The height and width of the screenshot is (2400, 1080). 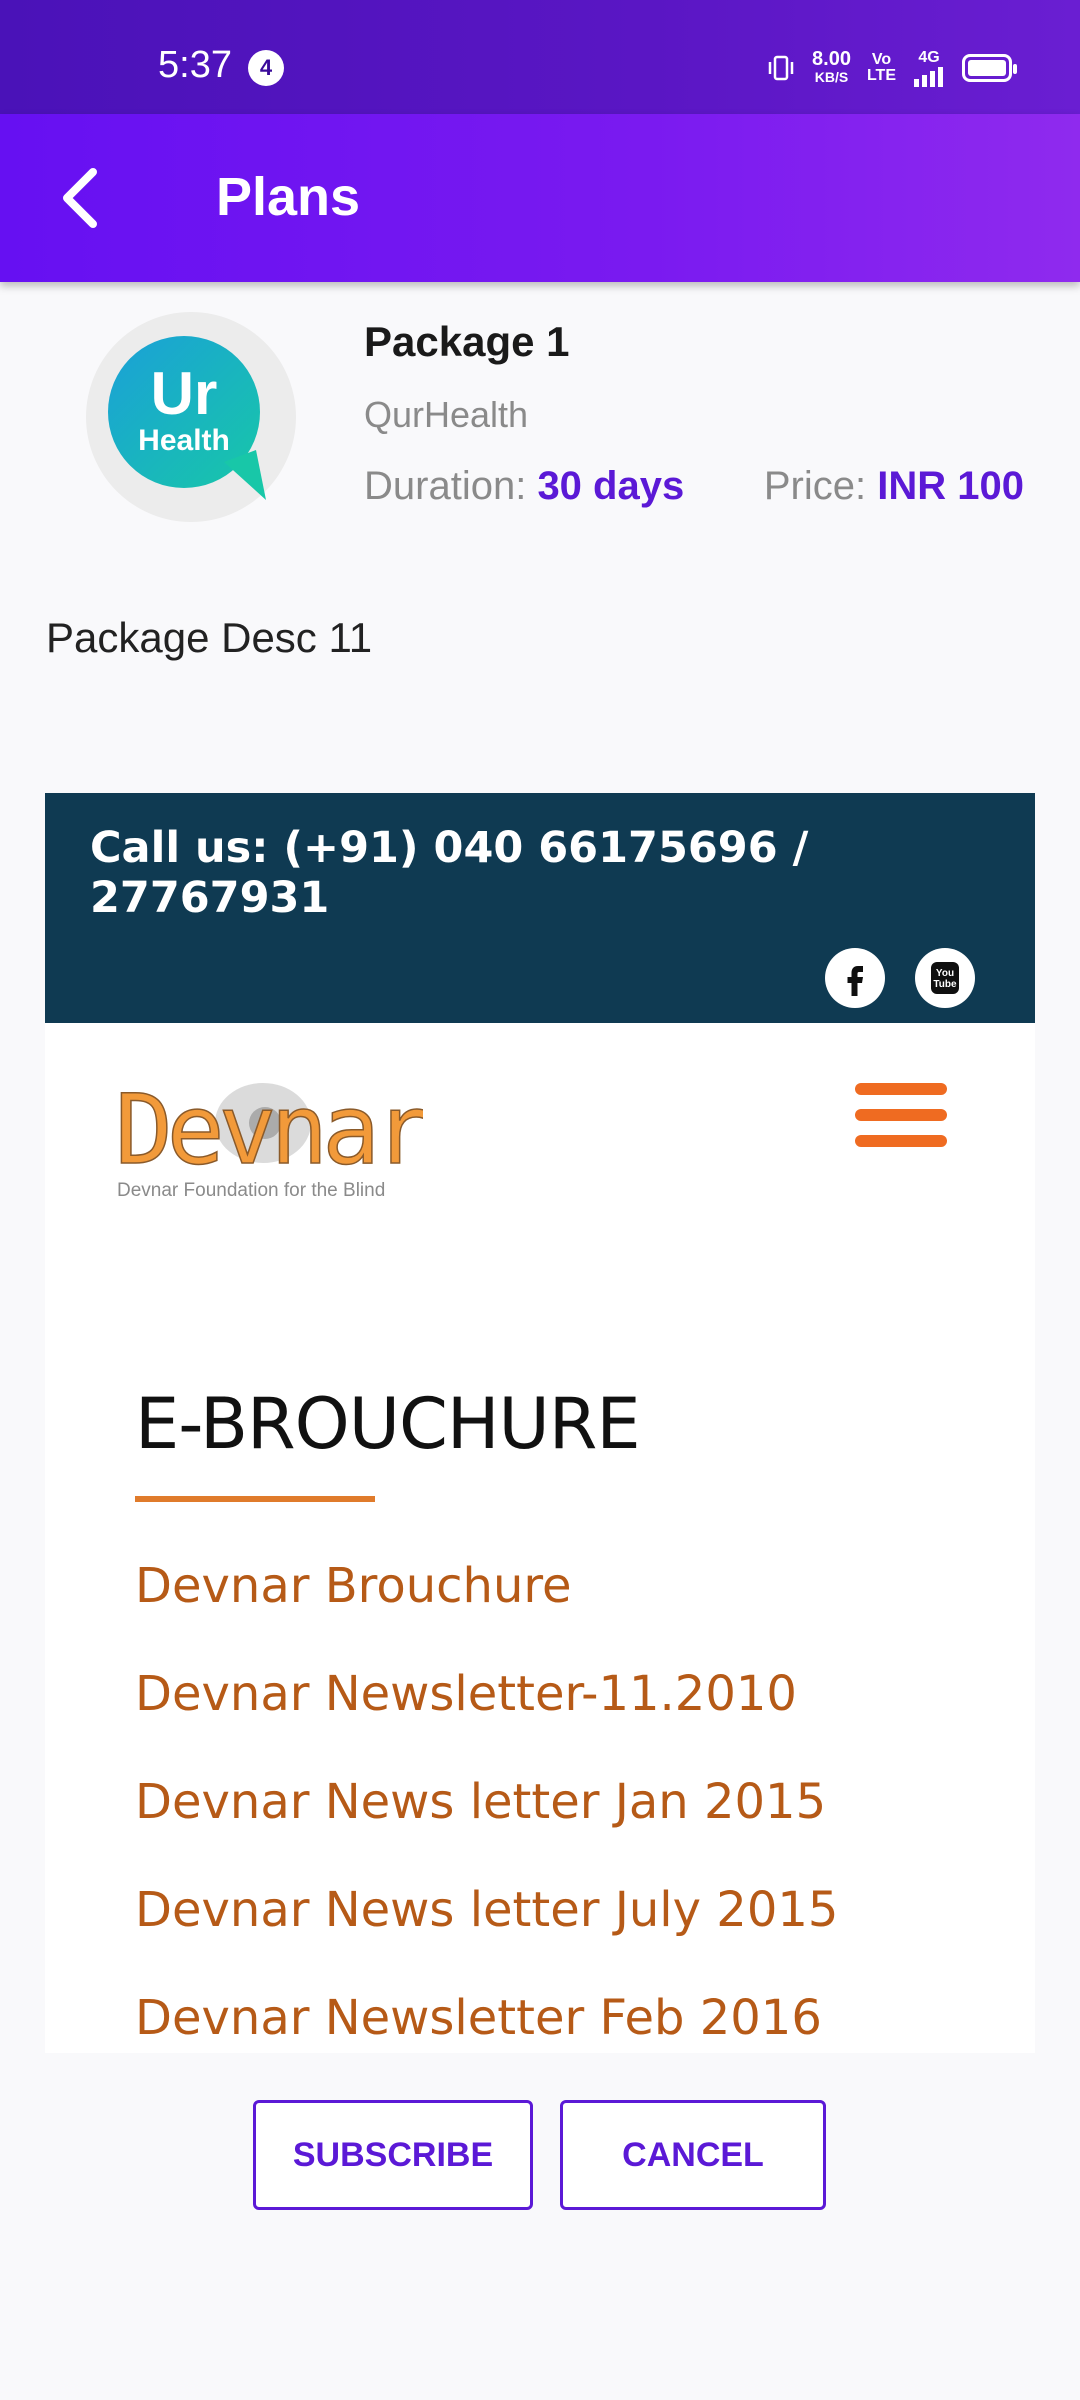 What do you see at coordinates (195, 65) in the screenshot?
I see `status-time: 5:37` at bounding box center [195, 65].